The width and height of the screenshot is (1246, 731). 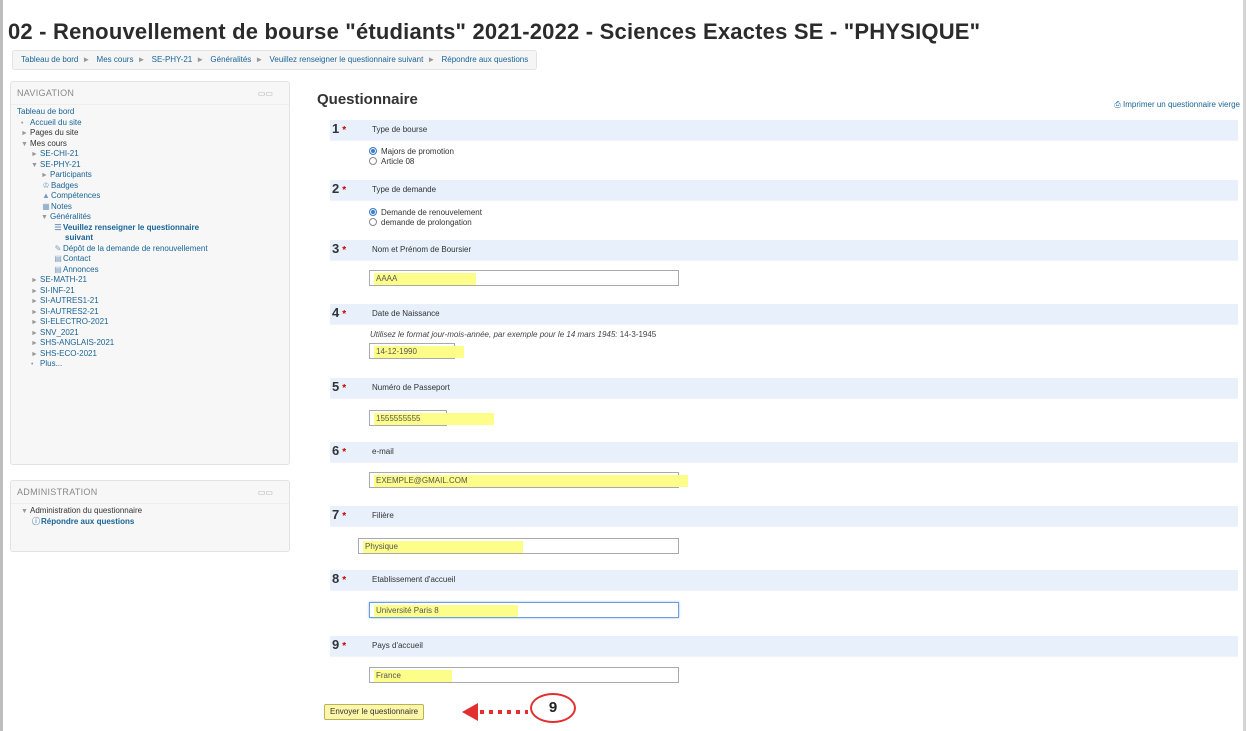 I want to click on question-label: Pays d'accueil, so click(x=397, y=645).